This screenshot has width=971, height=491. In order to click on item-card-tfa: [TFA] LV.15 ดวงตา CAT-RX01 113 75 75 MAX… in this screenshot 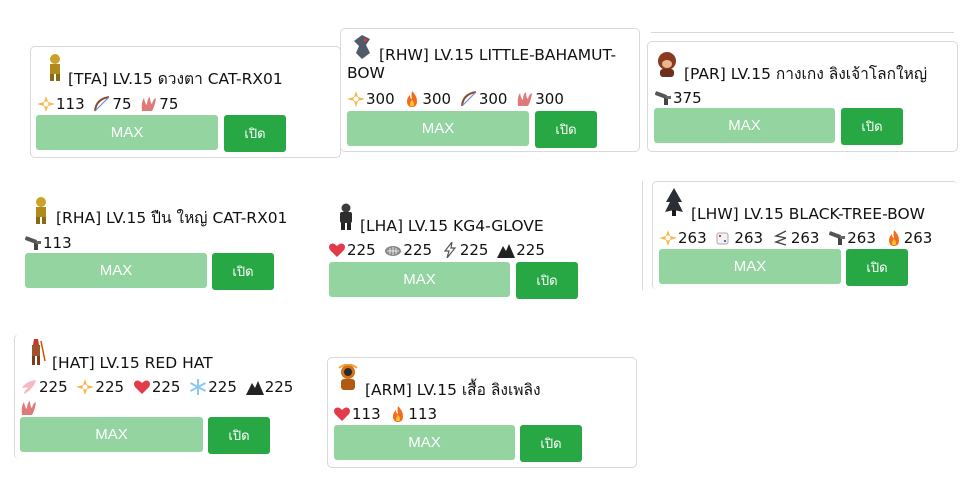, I will do `click(185, 102)`.